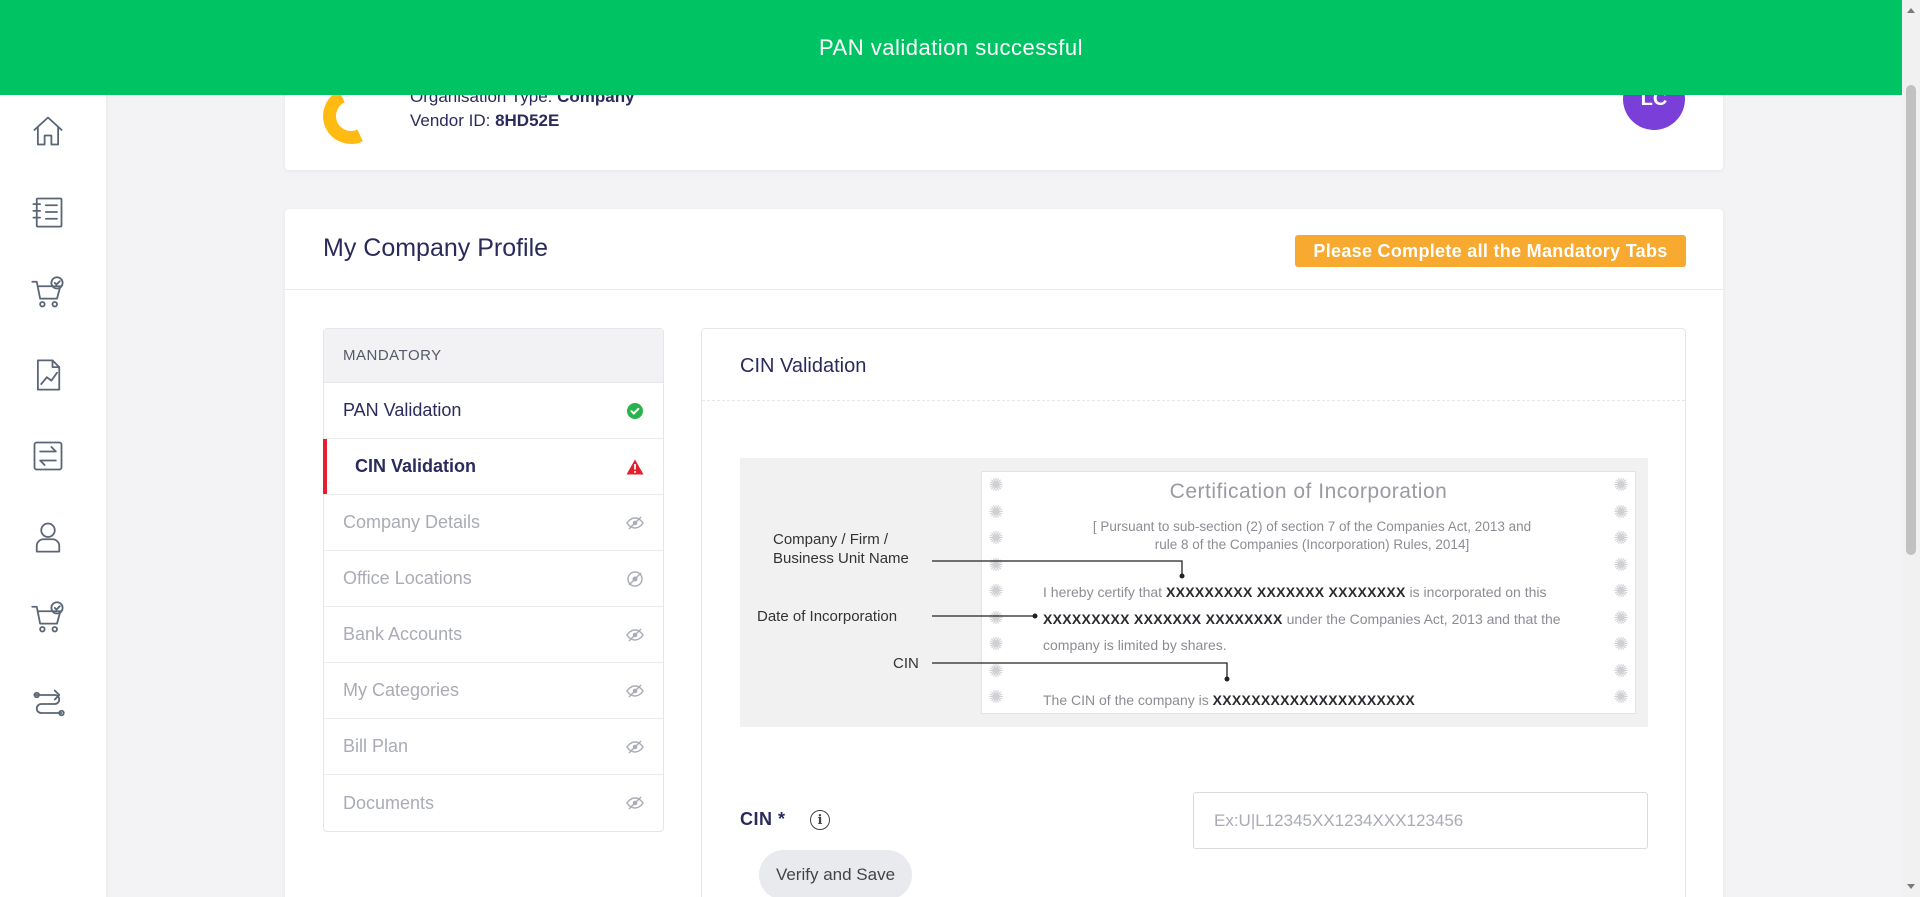 This screenshot has height=897, width=1920. What do you see at coordinates (493, 356) in the screenshot?
I see `tab-group-heading: MANDATORY` at bounding box center [493, 356].